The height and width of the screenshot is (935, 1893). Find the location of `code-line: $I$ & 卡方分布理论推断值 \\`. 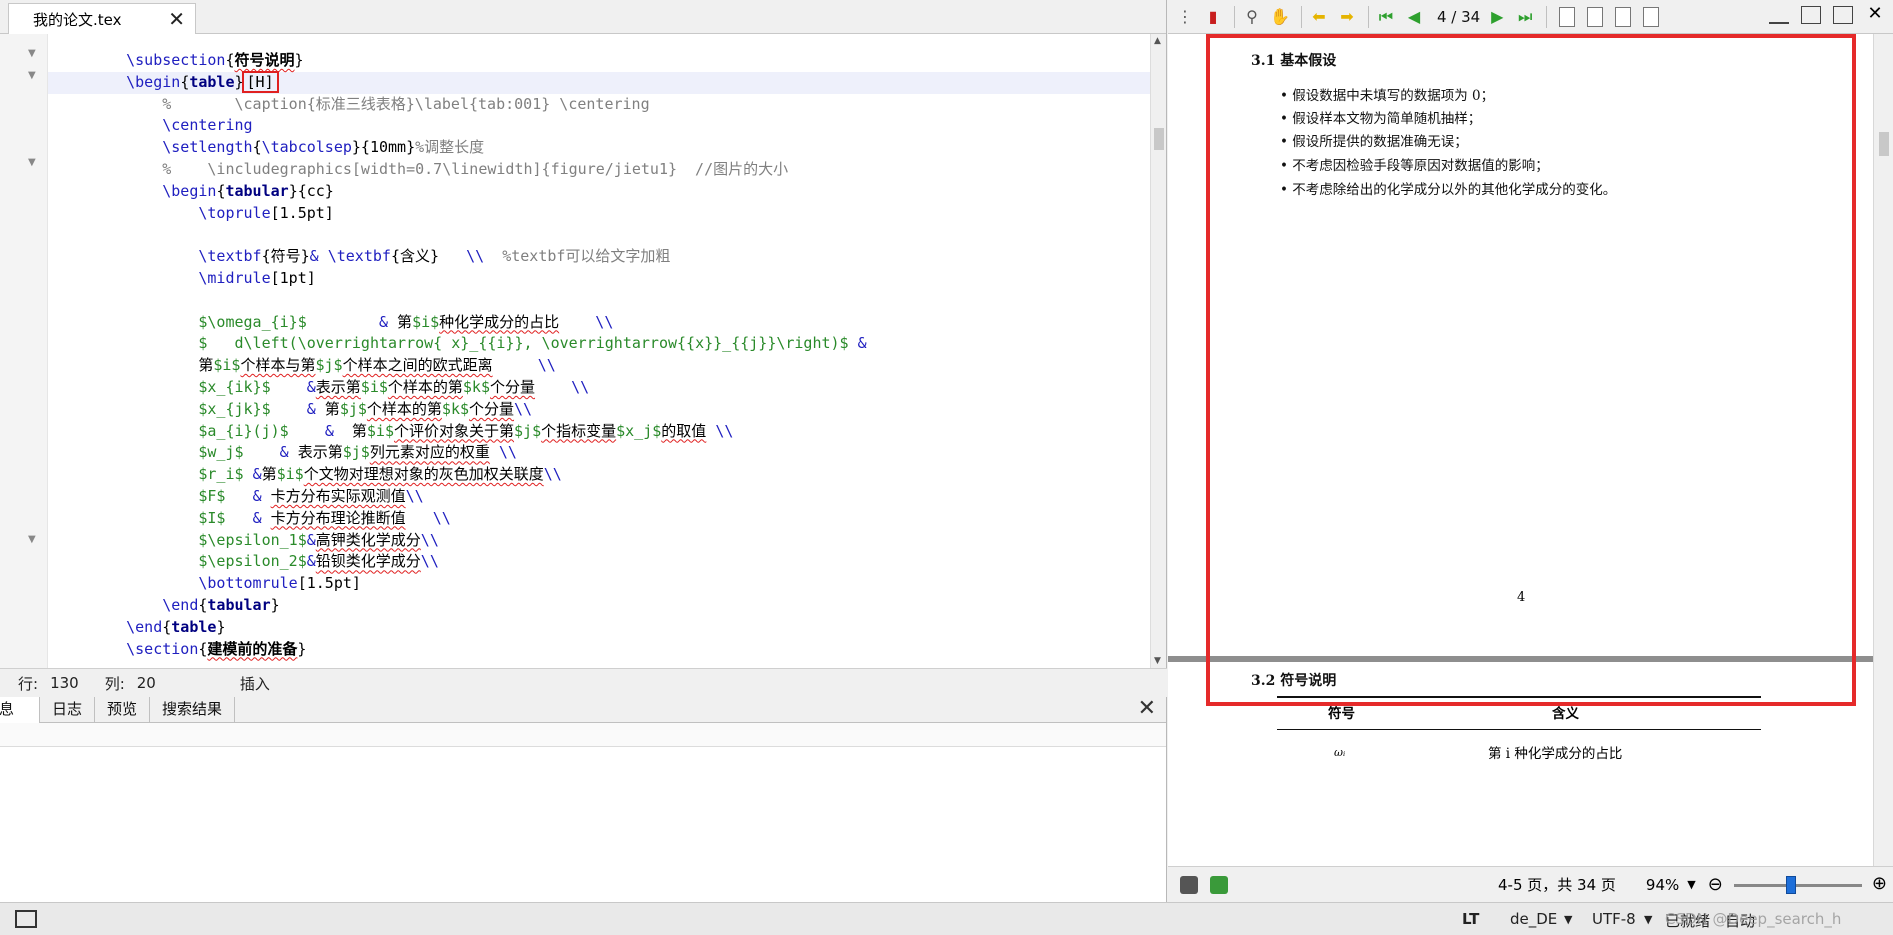

code-line: $I$ & 卡方分布理论推断值 \\ is located at coordinates (599, 519).